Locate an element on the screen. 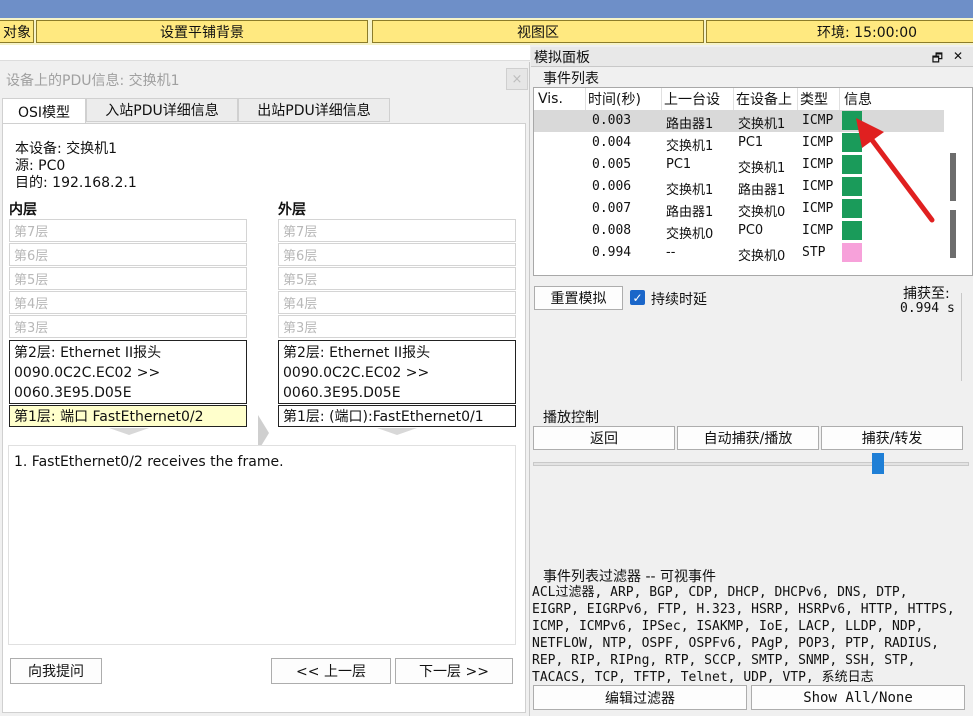  objects-button: 对象 is located at coordinates (17, 31).